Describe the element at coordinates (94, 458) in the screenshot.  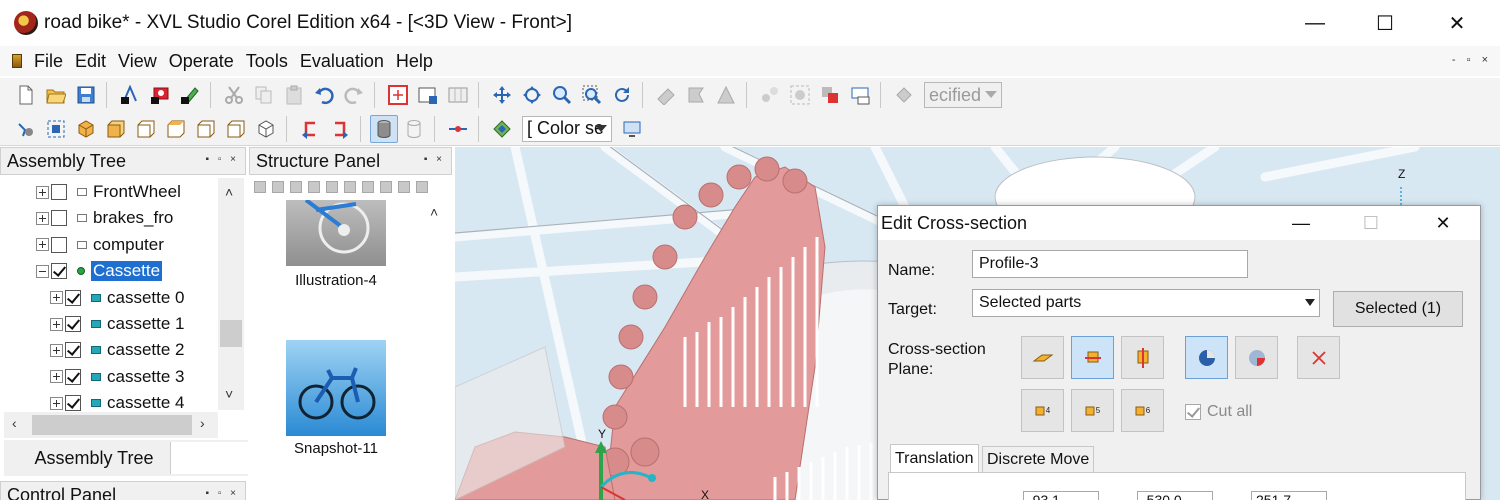
I see `tab-assembly-tree: Assembly Tree` at that location.